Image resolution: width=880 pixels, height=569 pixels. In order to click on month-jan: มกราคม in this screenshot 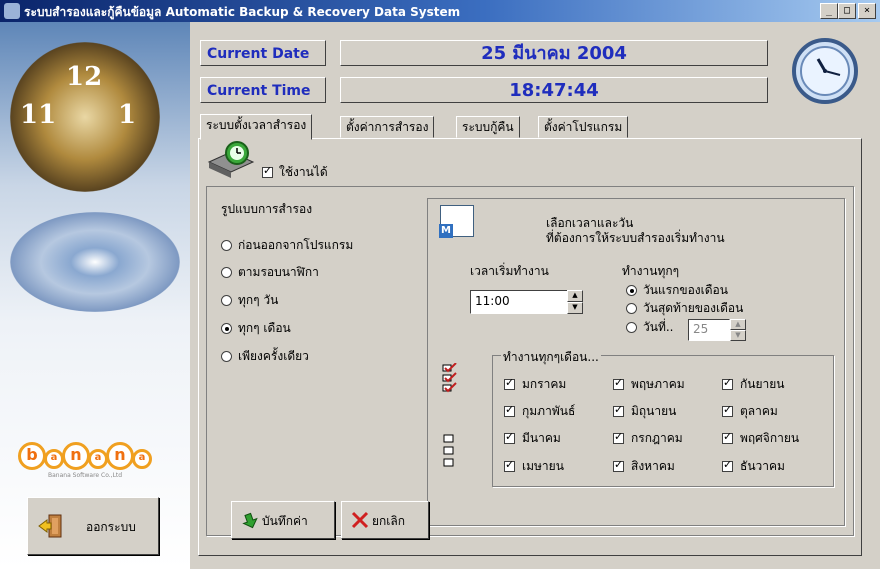, I will do `click(535, 384)`.